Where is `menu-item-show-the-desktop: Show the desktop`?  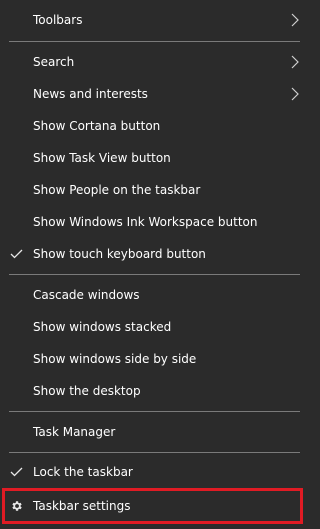 menu-item-show-the-desktop: Show the desktop is located at coordinates (153, 391).